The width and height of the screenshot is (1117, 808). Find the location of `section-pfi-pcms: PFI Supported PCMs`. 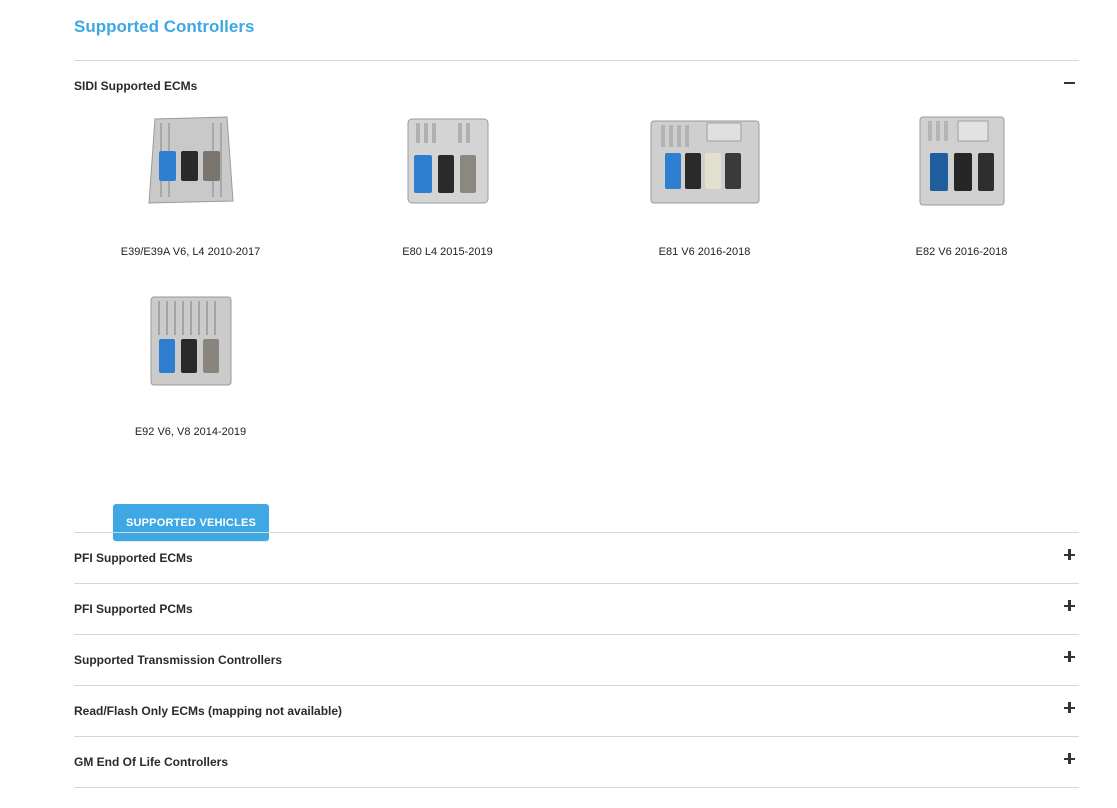

section-pfi-pcms: PFI Supported PCMs is located at coordinates (576, 608).